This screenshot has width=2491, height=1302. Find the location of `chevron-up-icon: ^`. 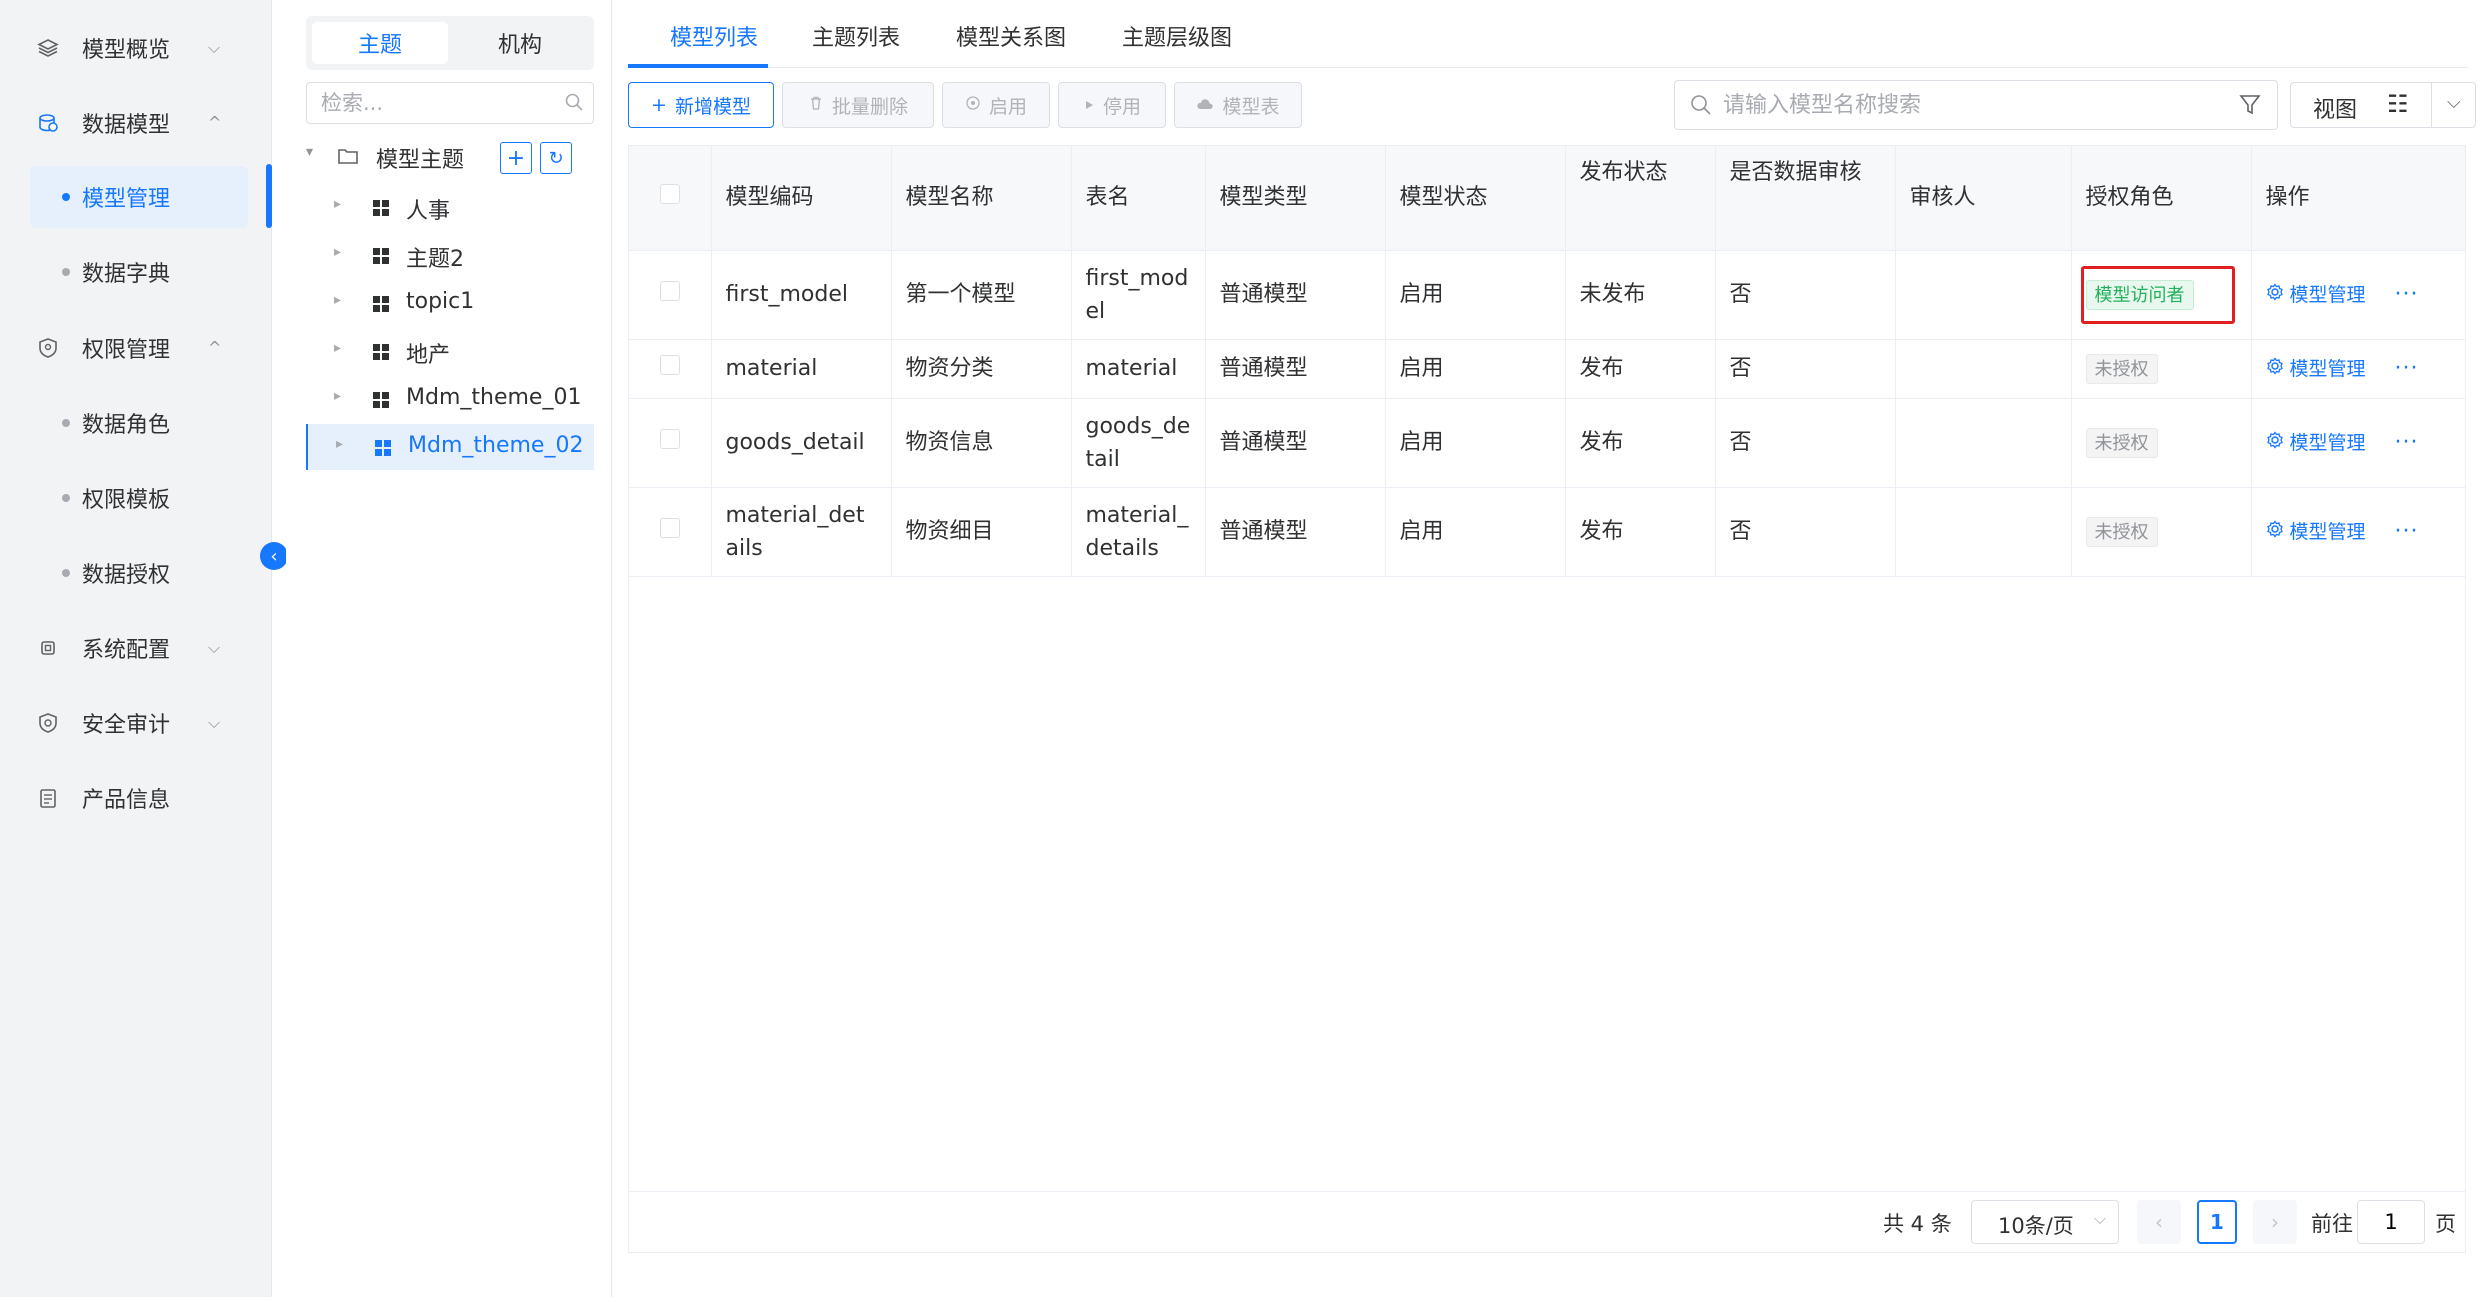

chevron-up-icon: ^ is located at coordinates (215, 122).